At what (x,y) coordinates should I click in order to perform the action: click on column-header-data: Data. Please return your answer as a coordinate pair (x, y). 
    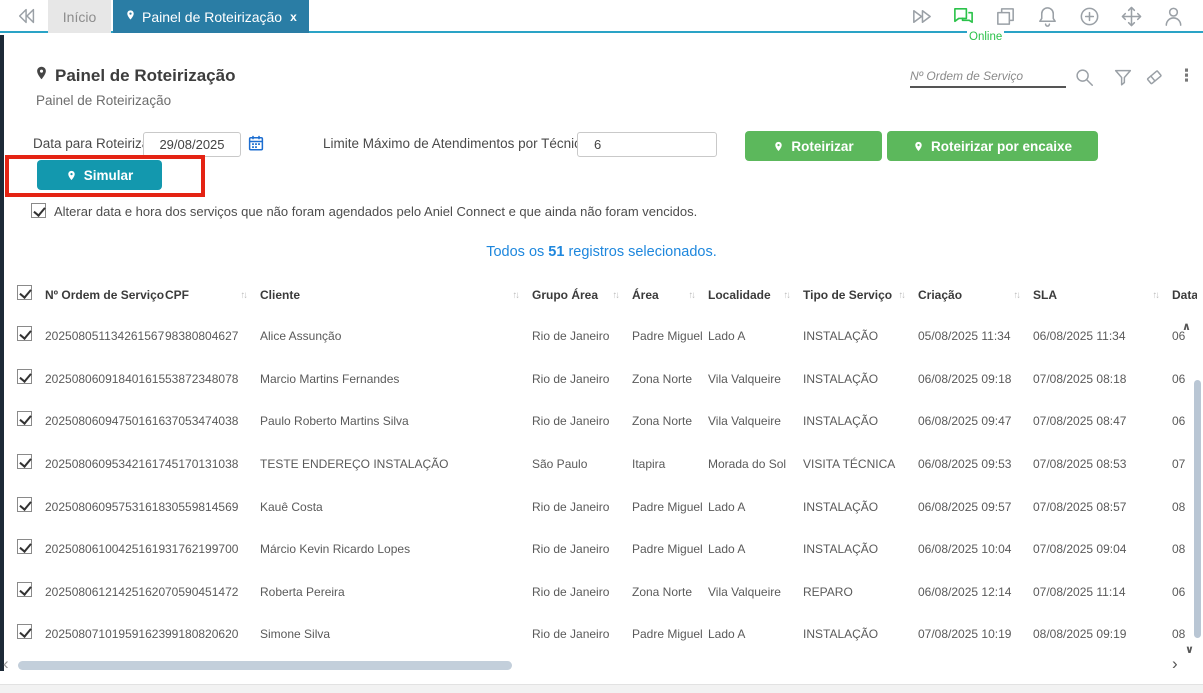
    Looking at the image, I should click on (1184, 295).